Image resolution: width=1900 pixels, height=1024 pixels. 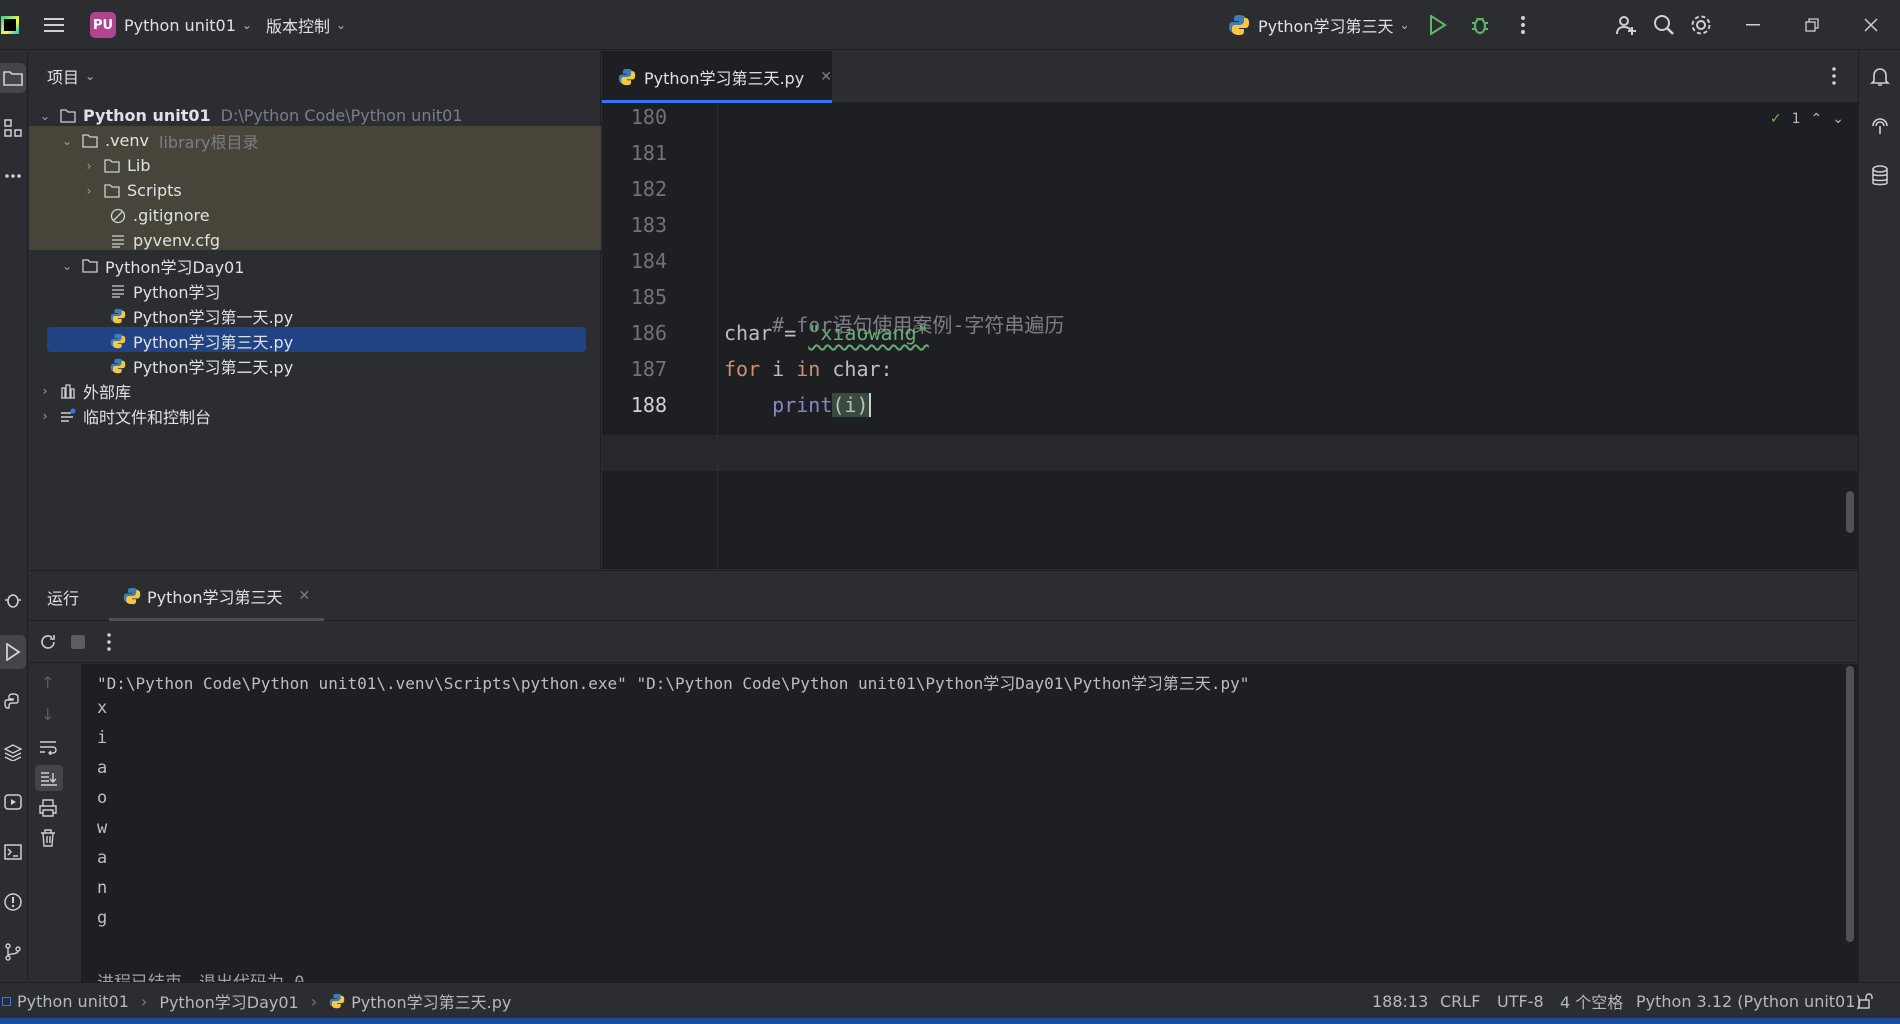 I want to click on layers-icon, so click(x=13, y=752).